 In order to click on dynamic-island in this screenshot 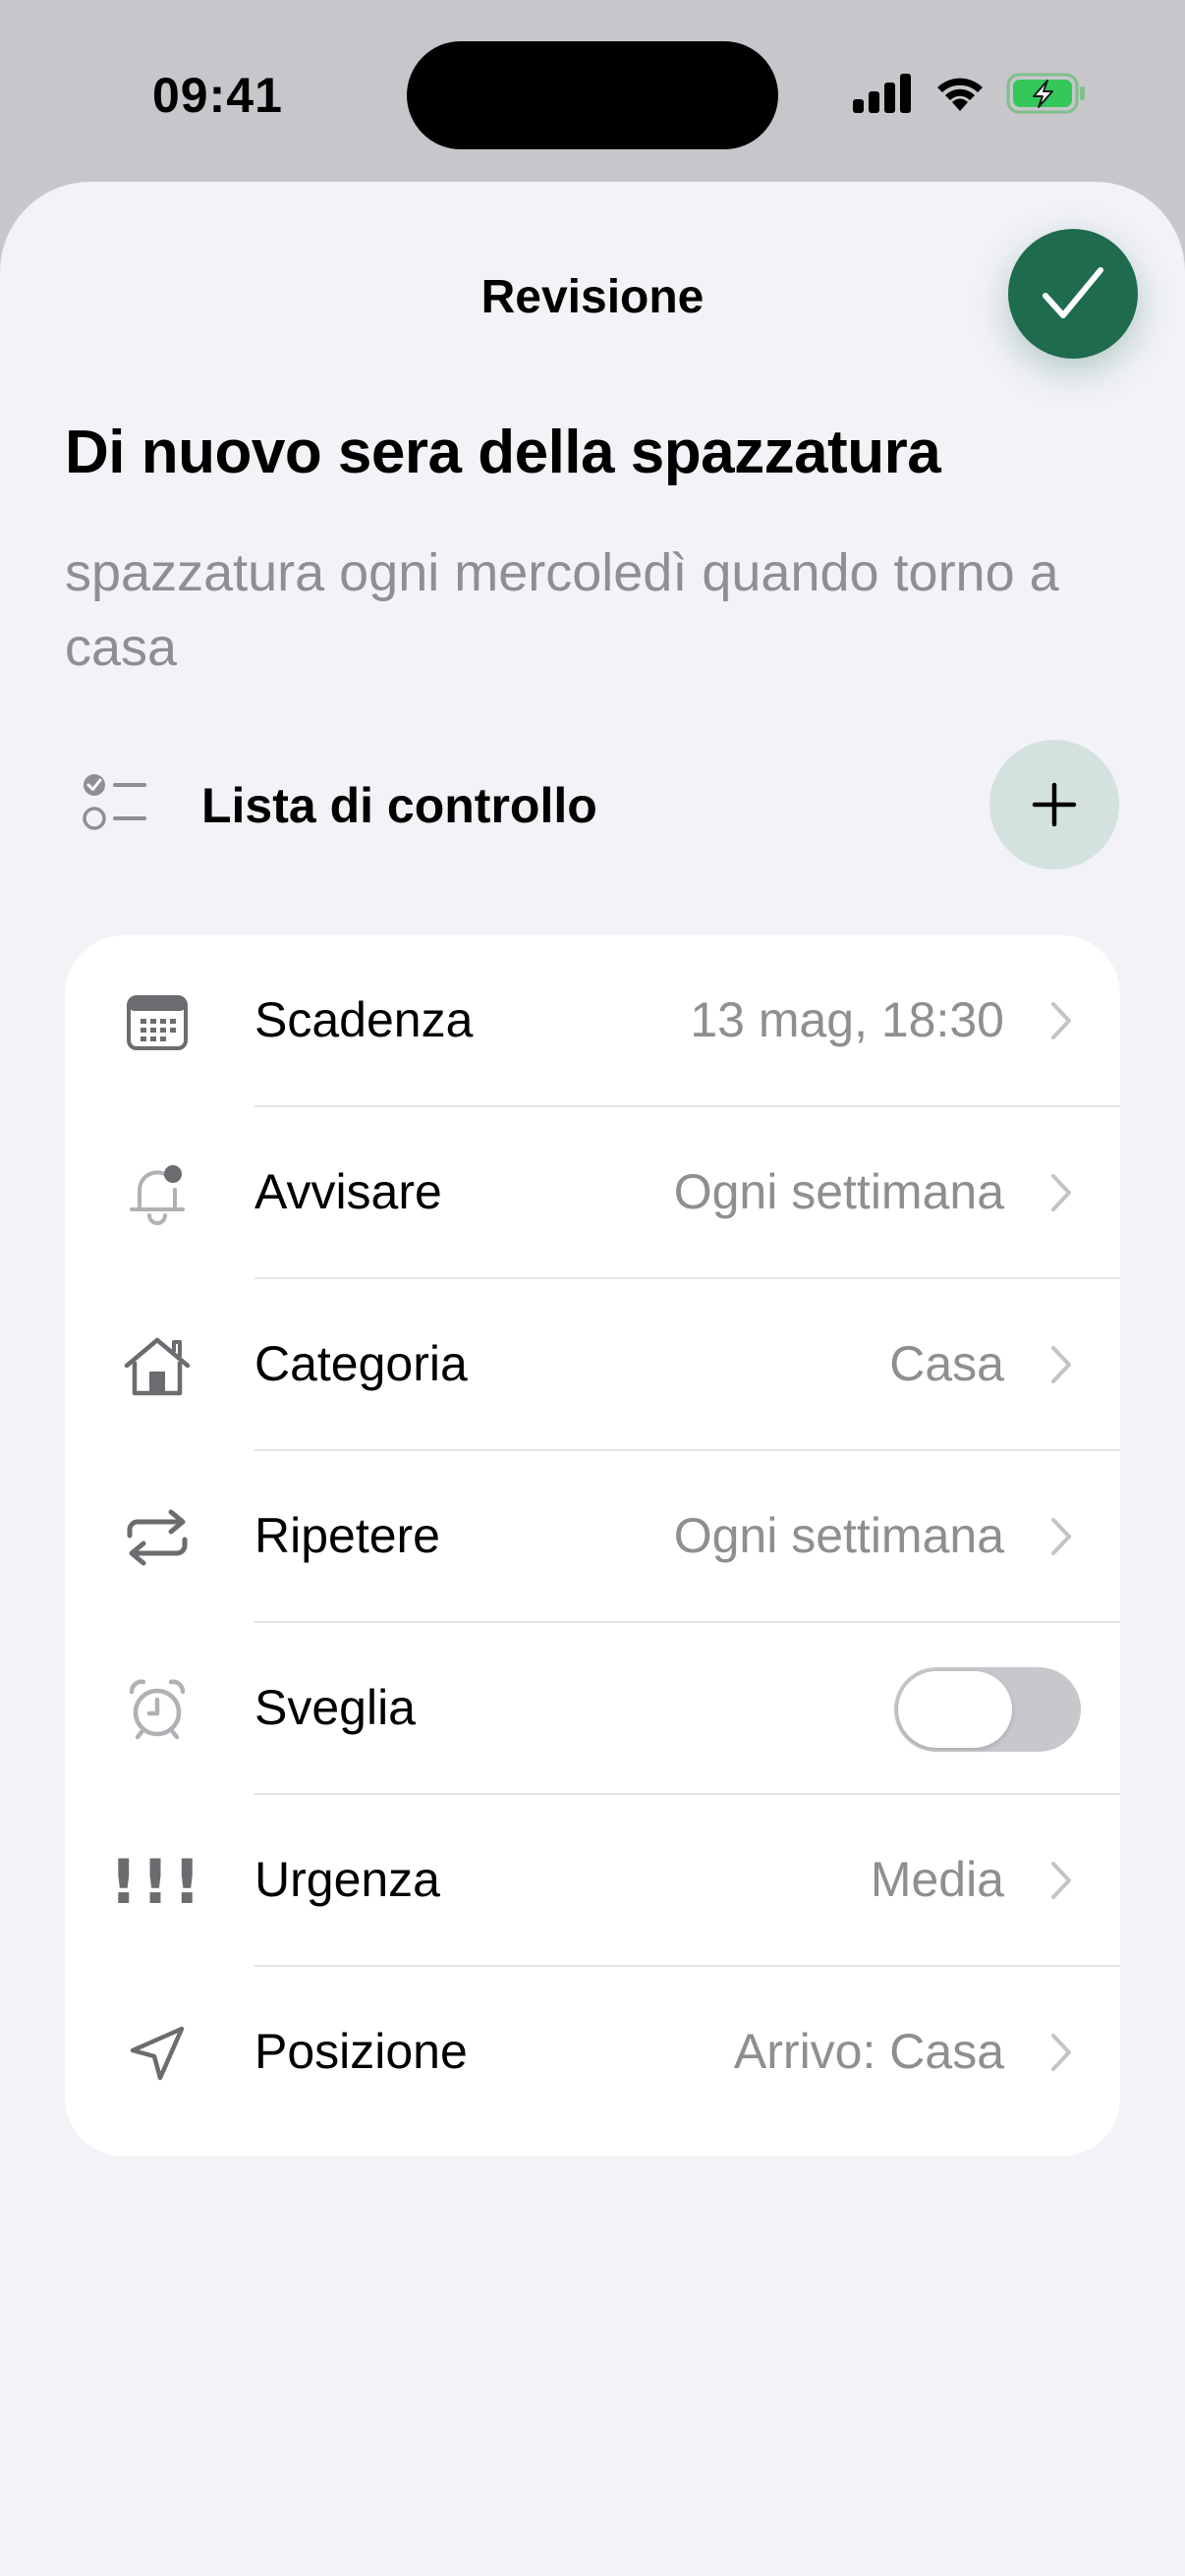, I will do `click(592, 95)`.